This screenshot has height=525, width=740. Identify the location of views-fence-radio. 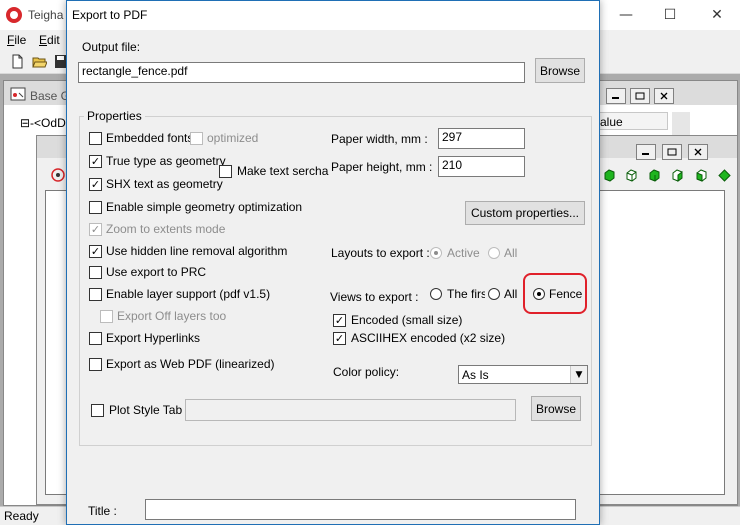
(539, 294).